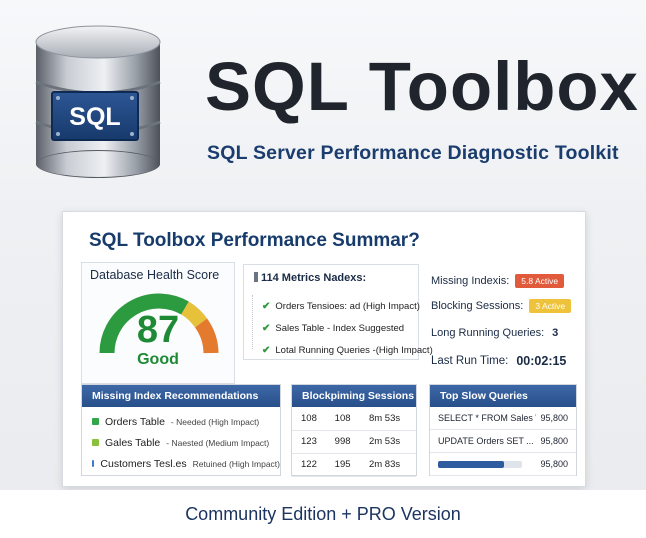  What do you see at coordinates (354, 419) in the screenshot?
I see `table-row: 108 108 8m 53s` at bounding box center [354, 419].